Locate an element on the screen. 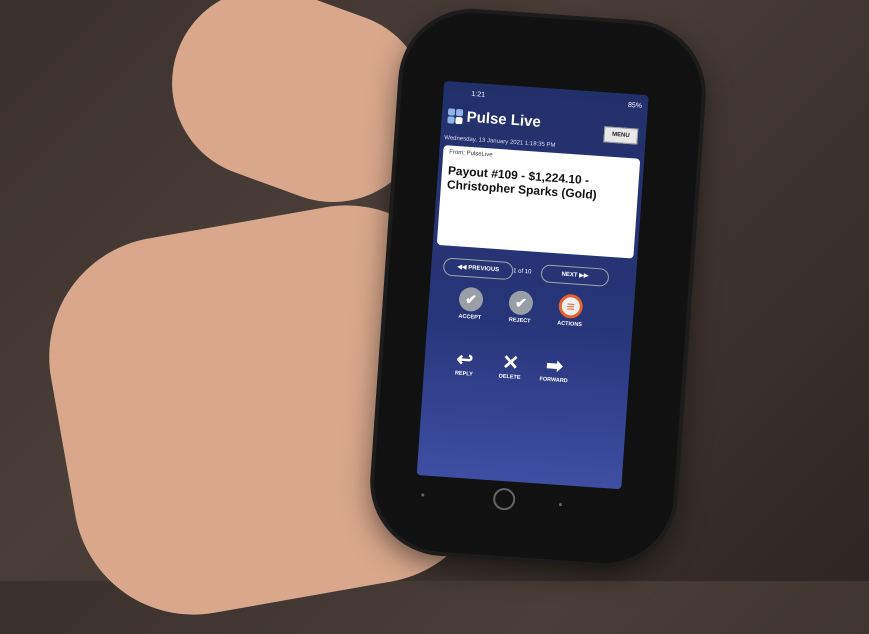 Image resolution: width=869 pixels, height=634 pixels. accept-button: ✔ ACCEPT is located at coordinates (471, 304).